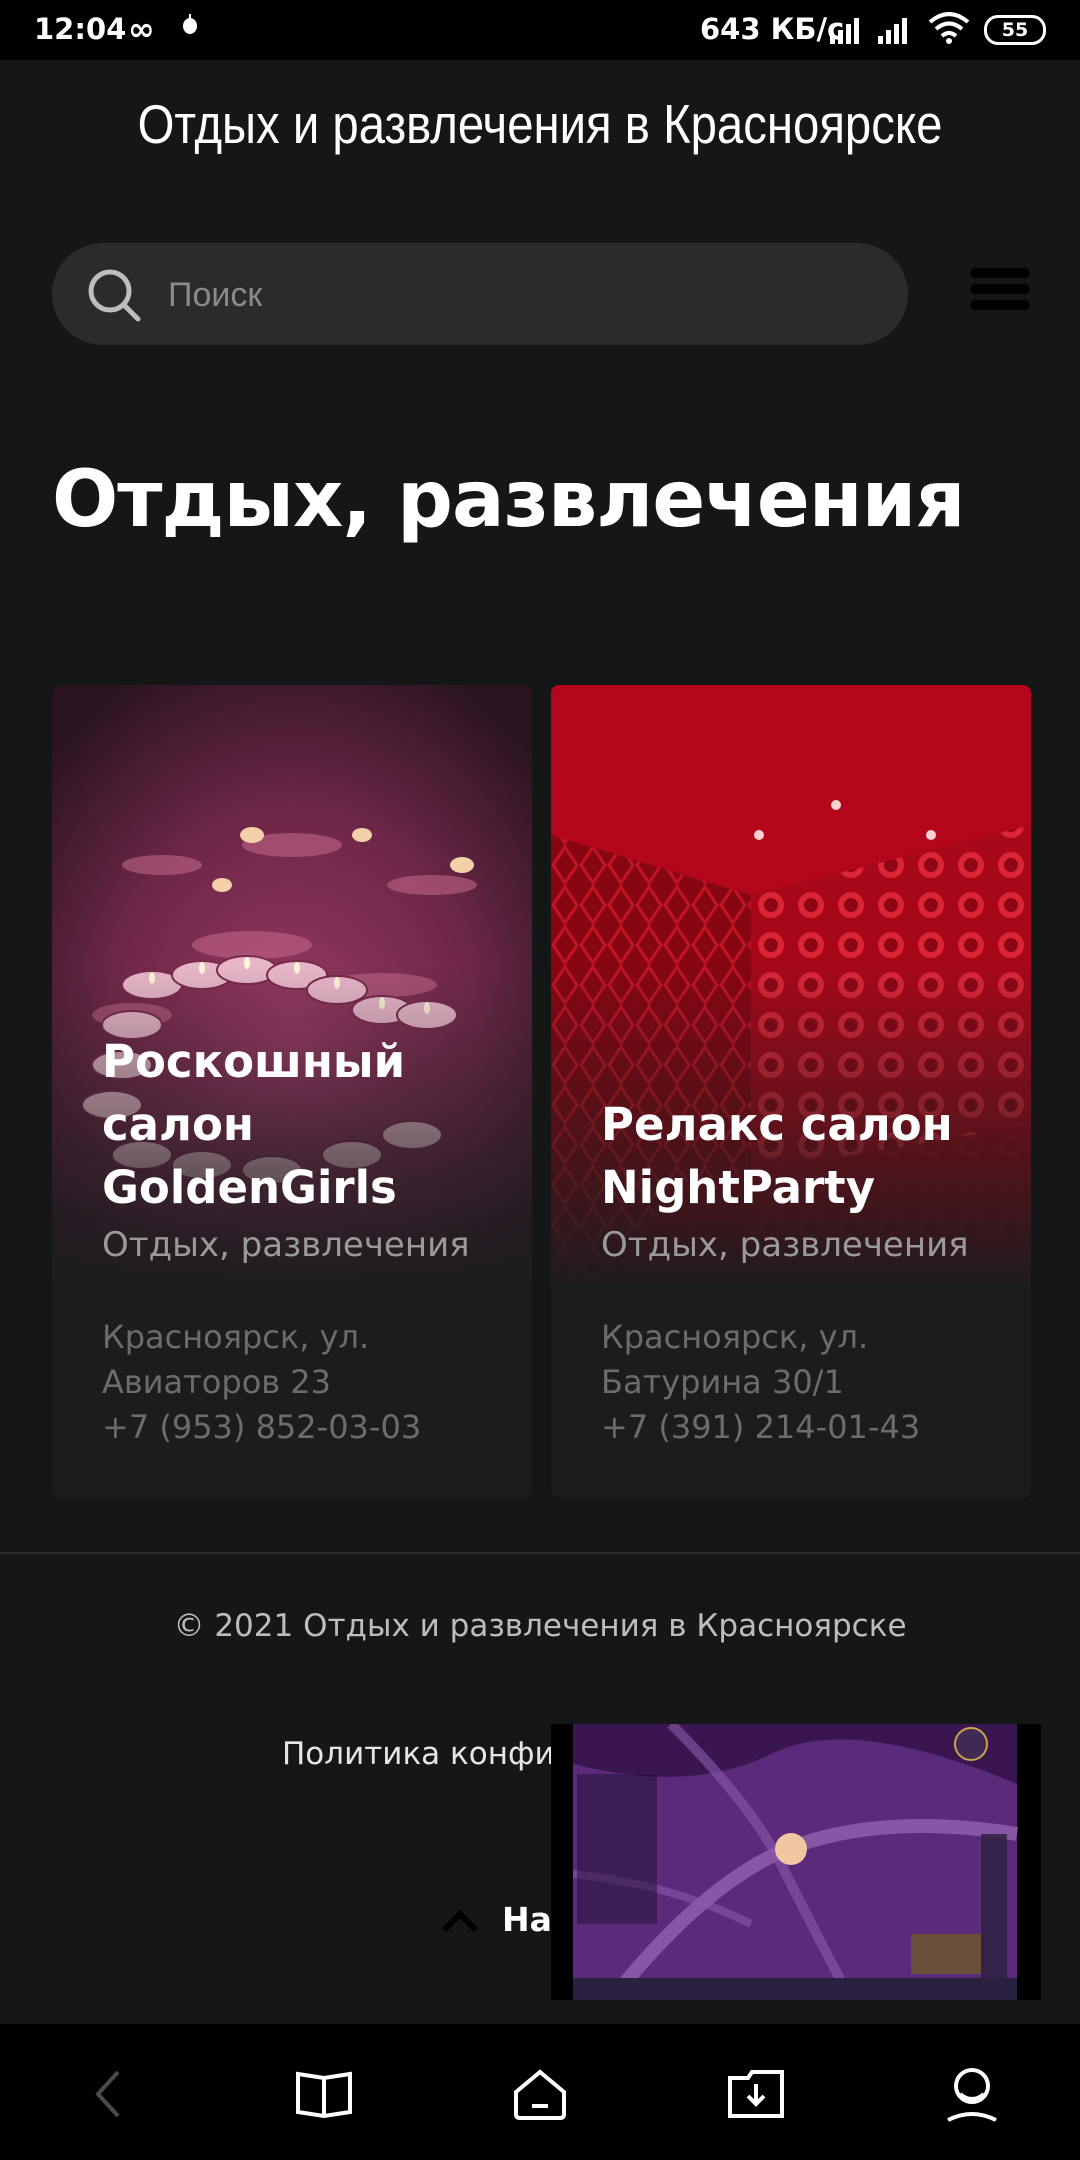 The image size is (1080, 2160). Describe the element at coordinates (756, 2094) in the screenshot. I see `downloads-icon` at that location.